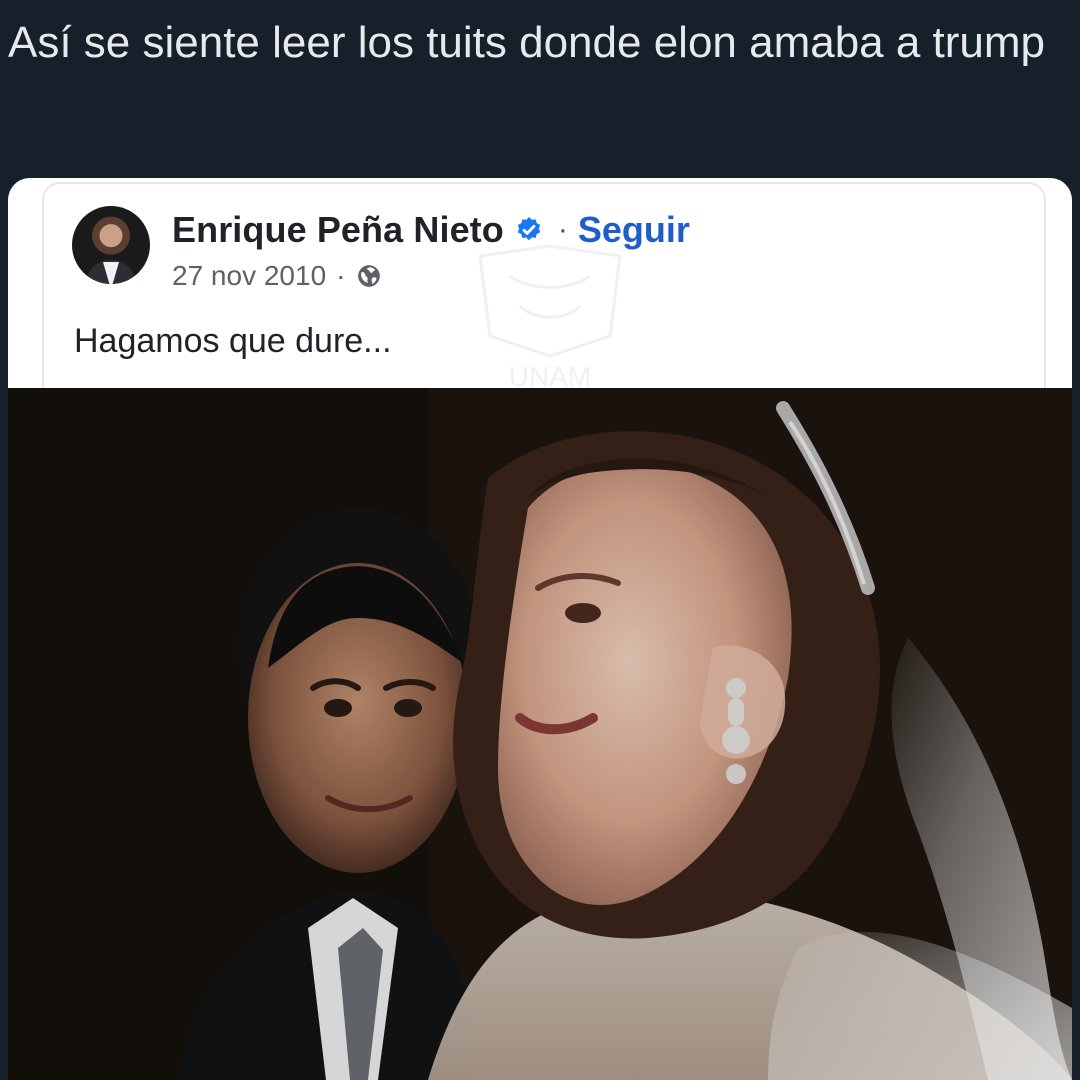 Image resolution: width=1080 pixels, height=1080 pixels. Describe the element at coordinates (111, 245) in the screenshot. I see `avatar` at that location.